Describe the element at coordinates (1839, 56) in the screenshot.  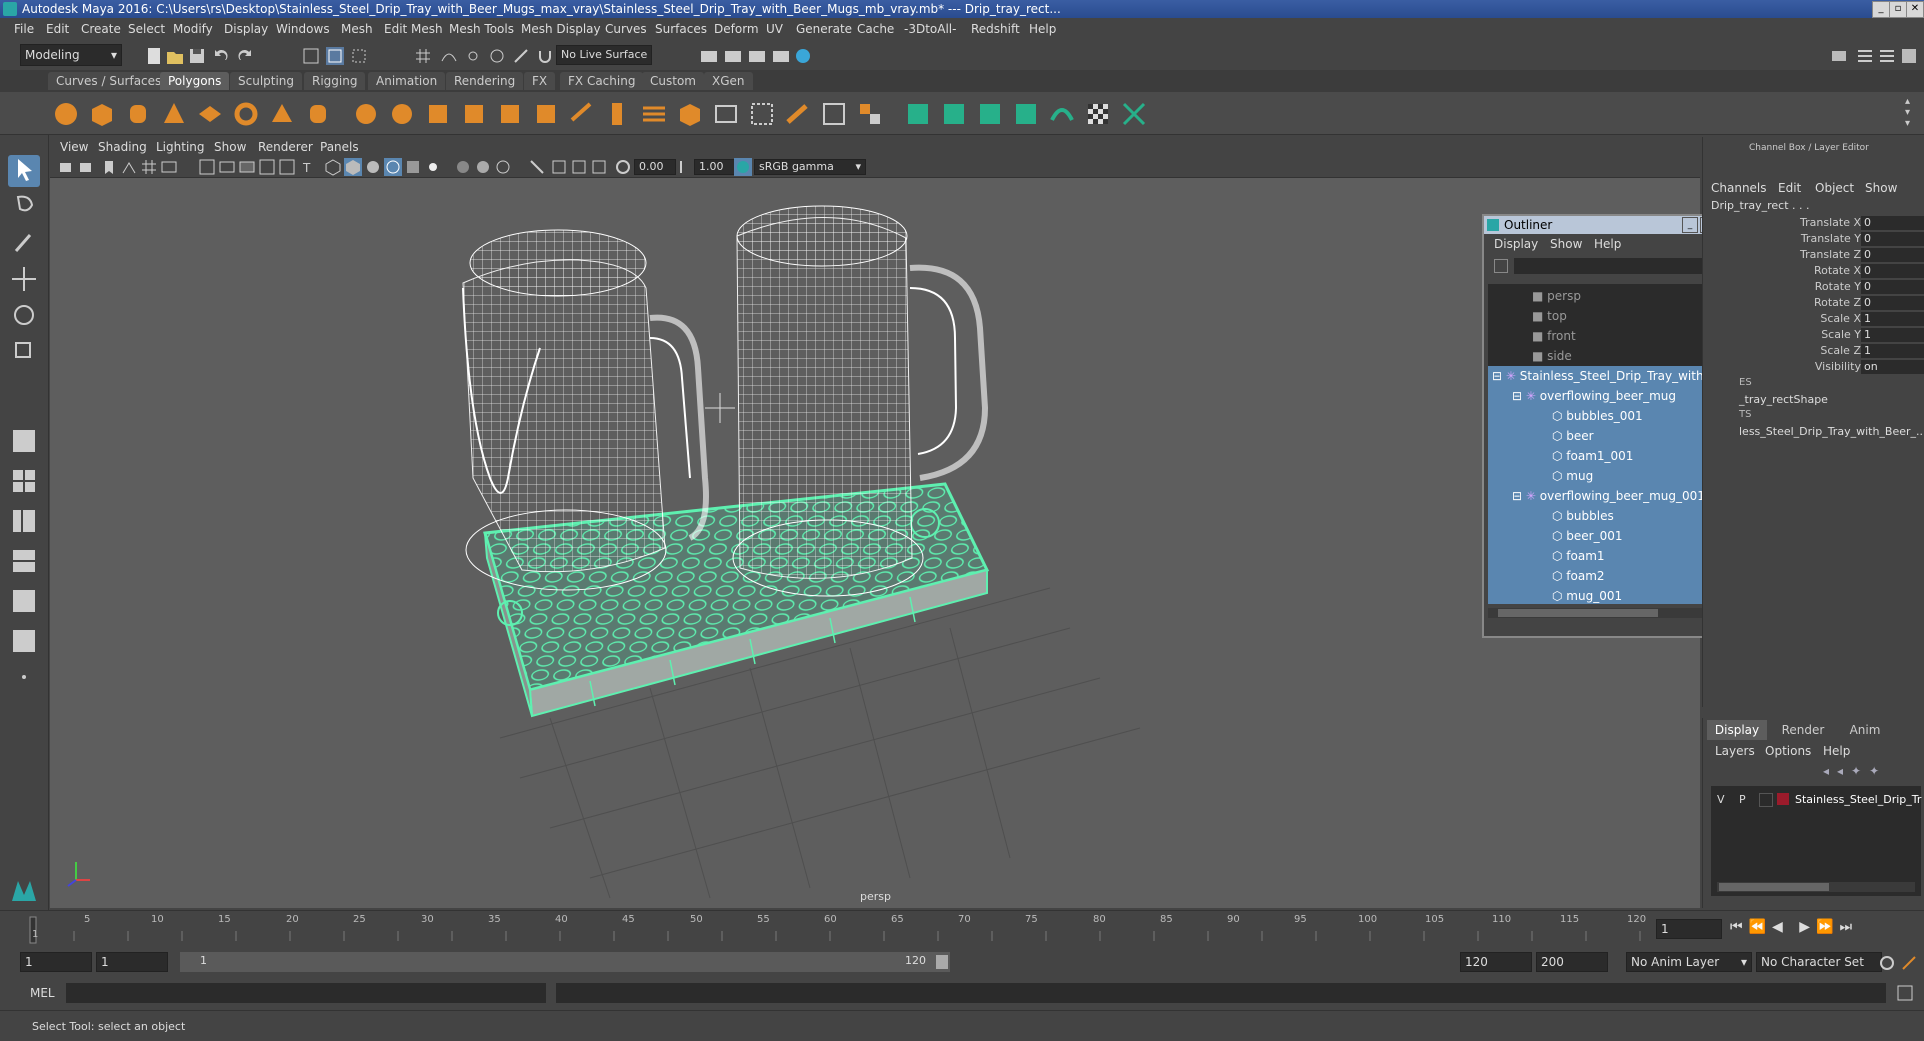
I see `modeling-toolkit-icon` at that location.